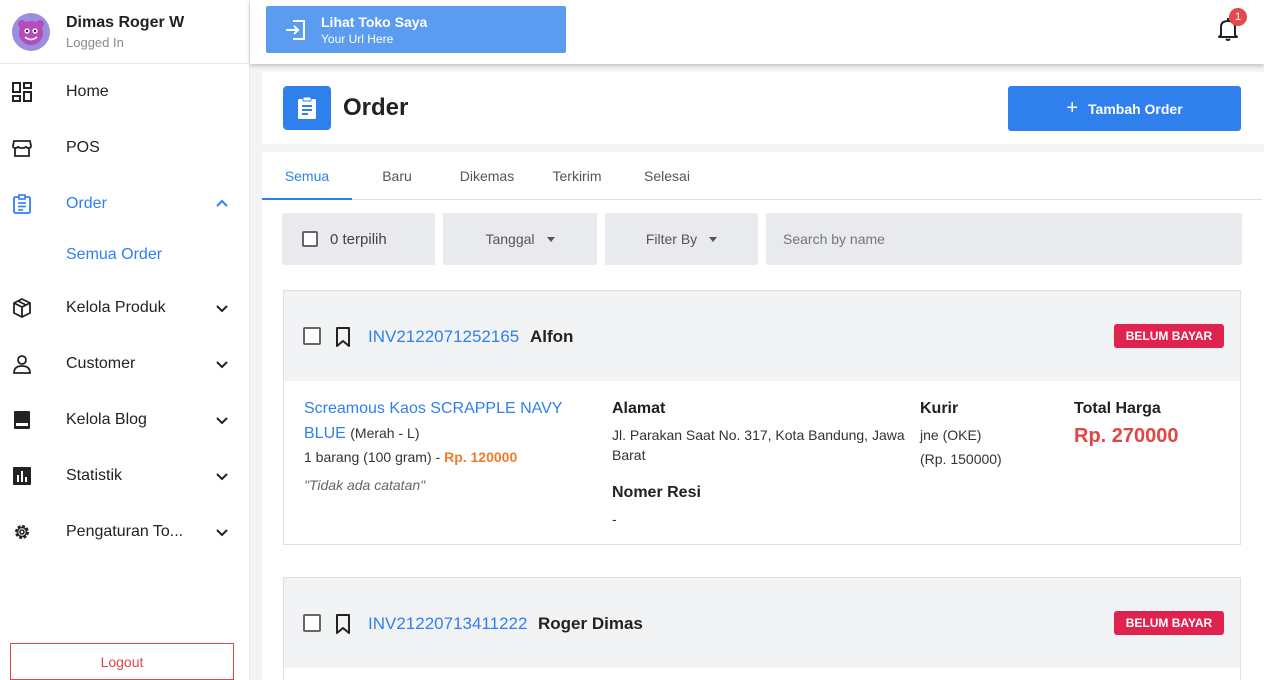 The height and width of the screenshot is (680, 1264). What do you see at coordinates (762, 176) in the screenshot?
I see `order-tabs: Semua Baru Dikemas Terkirim Selesai` at bounding box center [762, 176].